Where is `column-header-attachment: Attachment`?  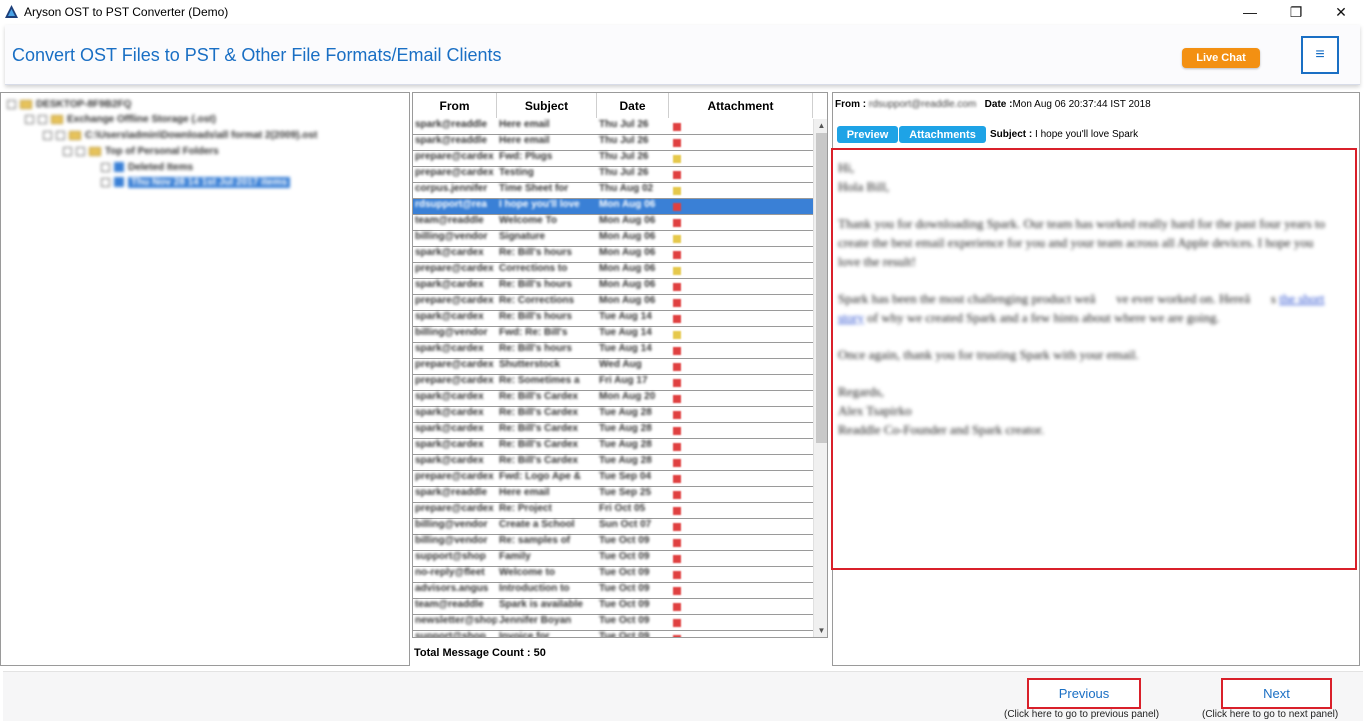 column-header-attachment: Attachment is located at coordinates (741, 105).